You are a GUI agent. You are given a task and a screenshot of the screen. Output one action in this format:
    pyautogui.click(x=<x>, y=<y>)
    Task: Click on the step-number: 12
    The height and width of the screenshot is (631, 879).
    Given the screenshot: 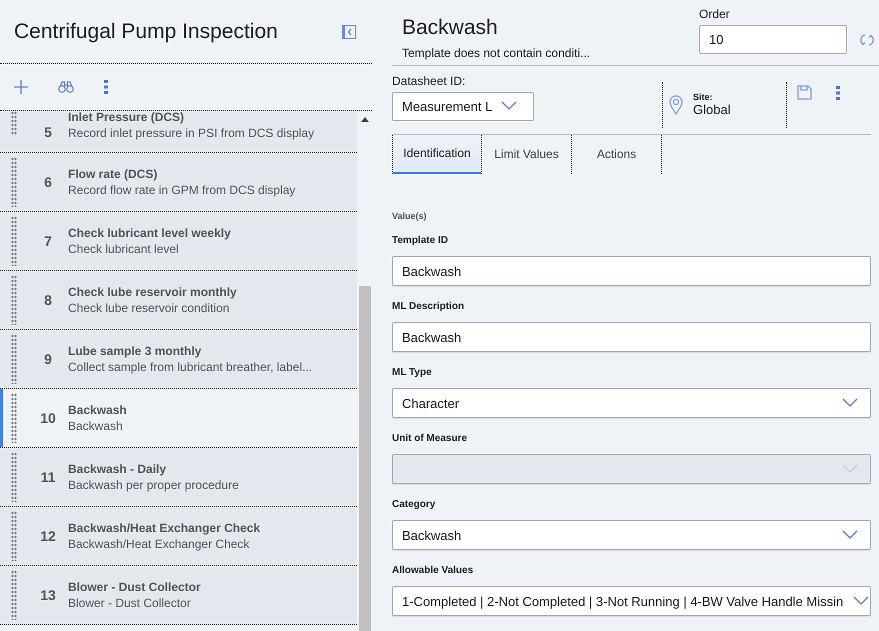 What is the action you would take?
    pyautogui.click(x=48, y=536)
    